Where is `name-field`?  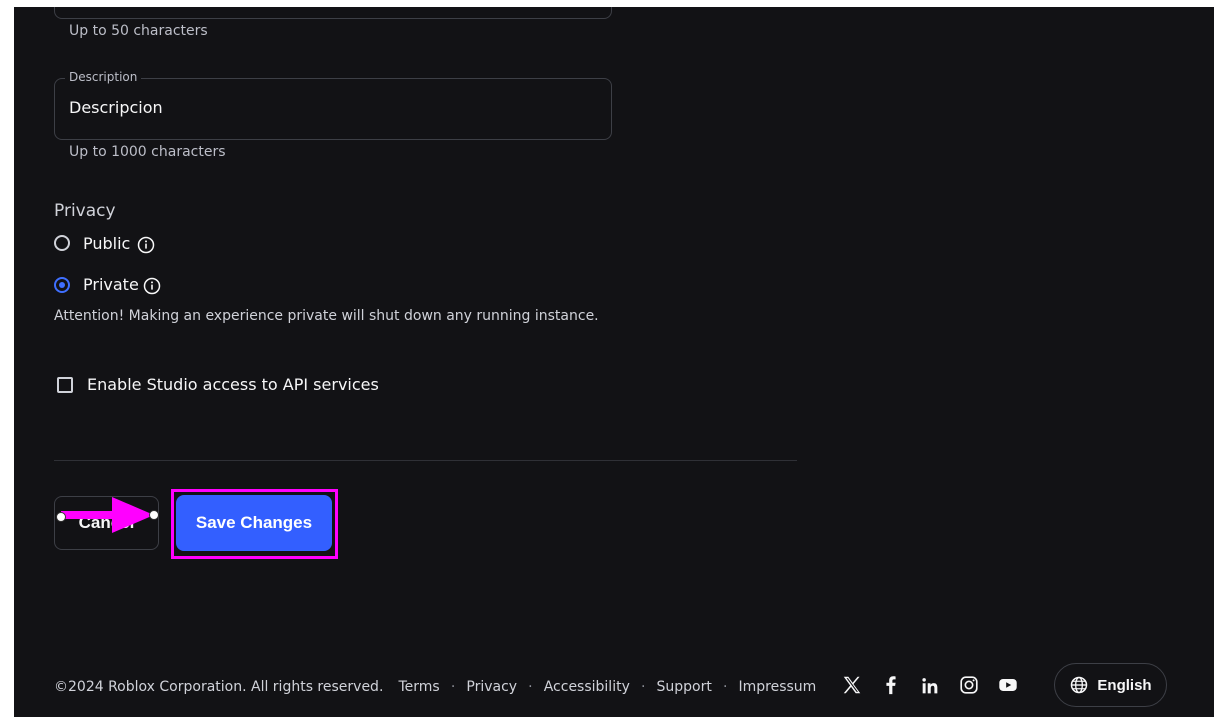 name-field is located at coordinates (333, 13).